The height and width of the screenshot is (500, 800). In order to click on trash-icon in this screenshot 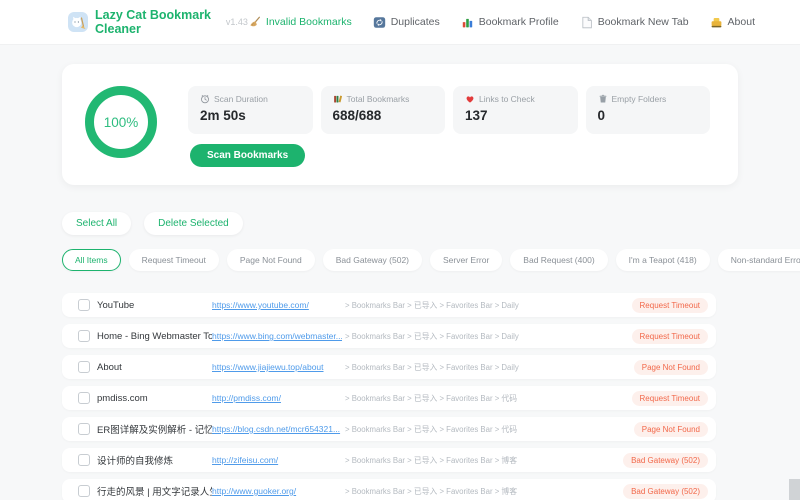, I will do `click(603, 99)`.